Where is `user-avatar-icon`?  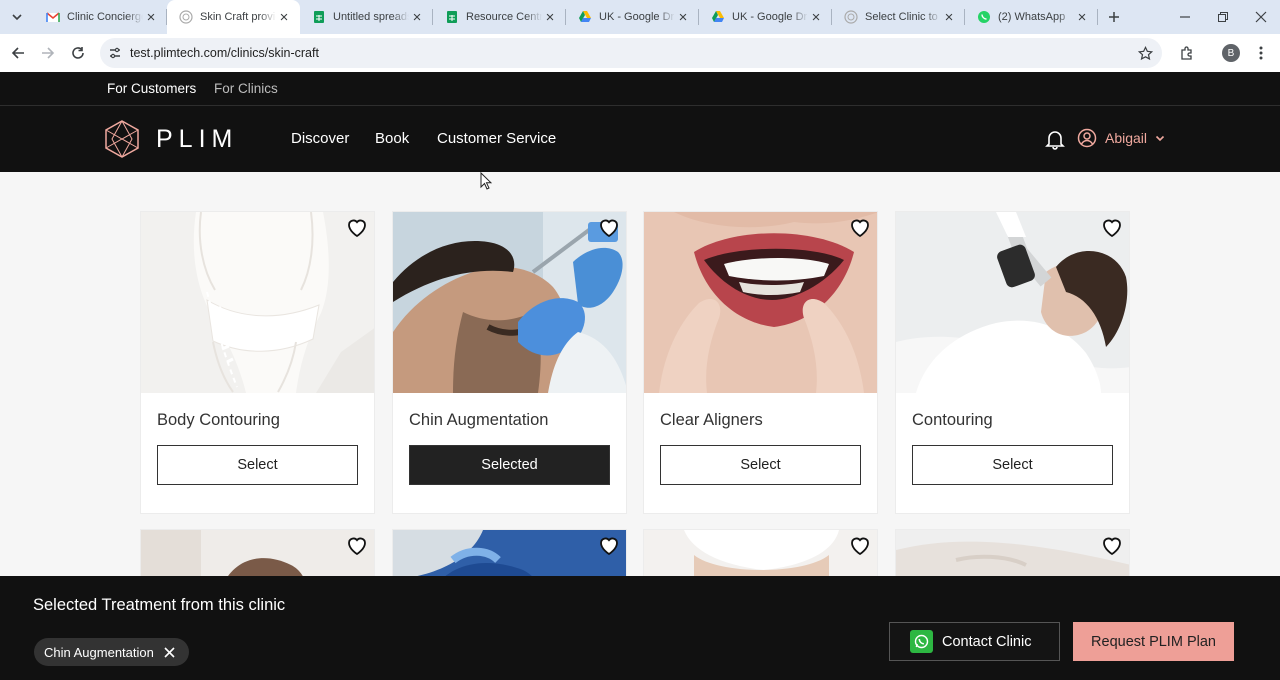
user-avatar-icon is located at coordinates (1087, 138).